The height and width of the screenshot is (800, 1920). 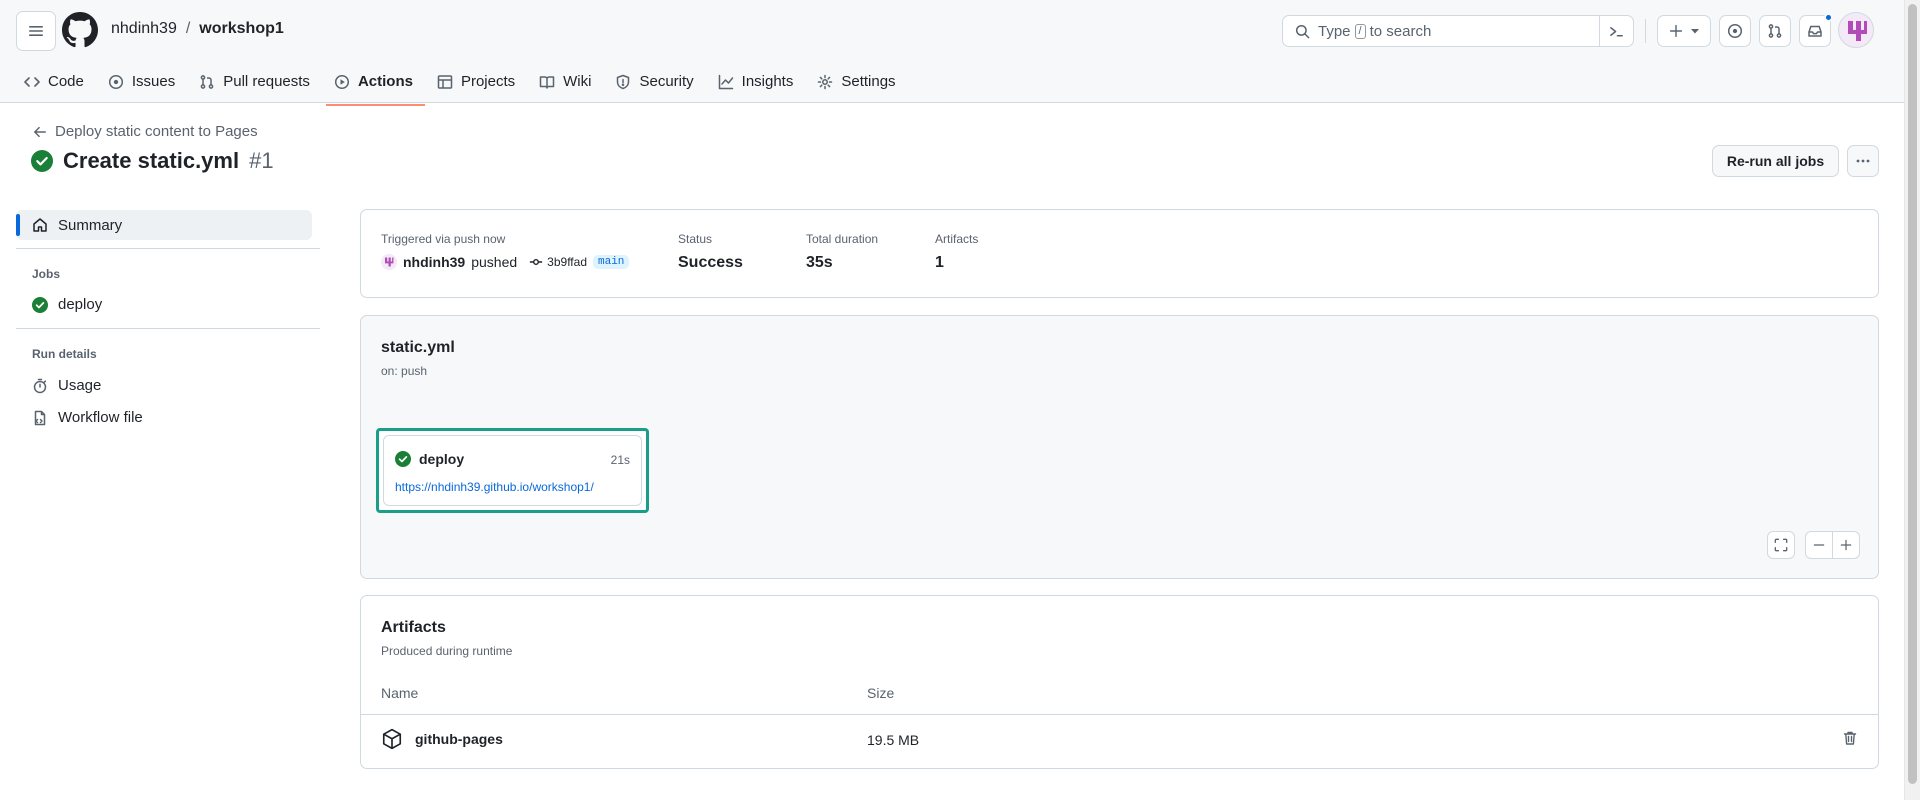 What do you see at coordinates (1912, 394) in the screenshot?
I see `scrollbar-thumb` at bounding box center [1912, 394].